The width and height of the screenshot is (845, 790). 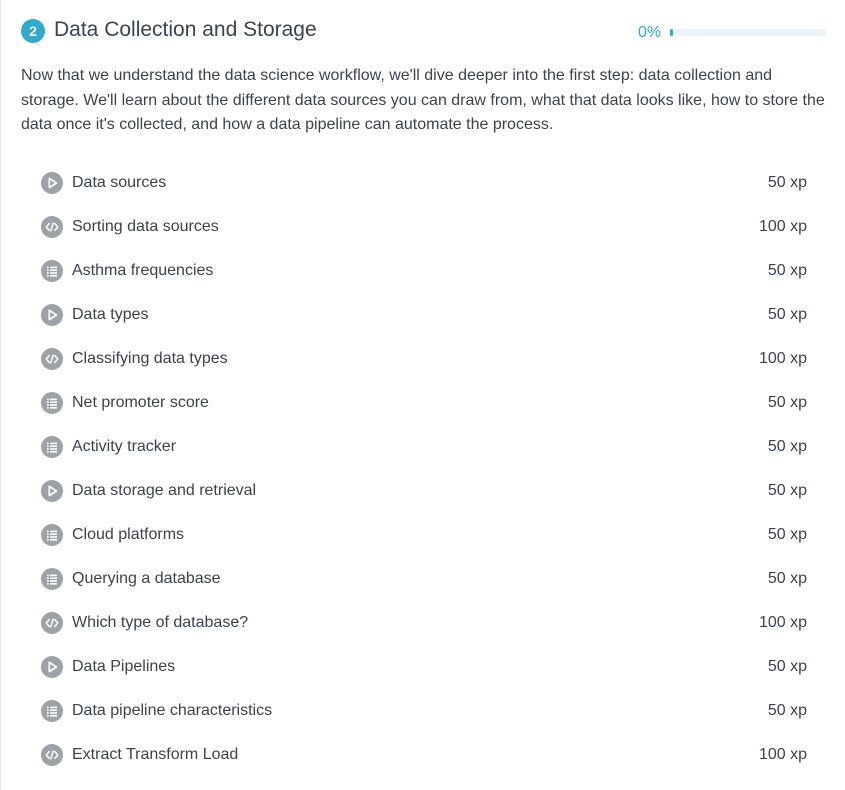 I want to click on exercise-item: Classifying data types 100 xp, so click(x=426, y=359).